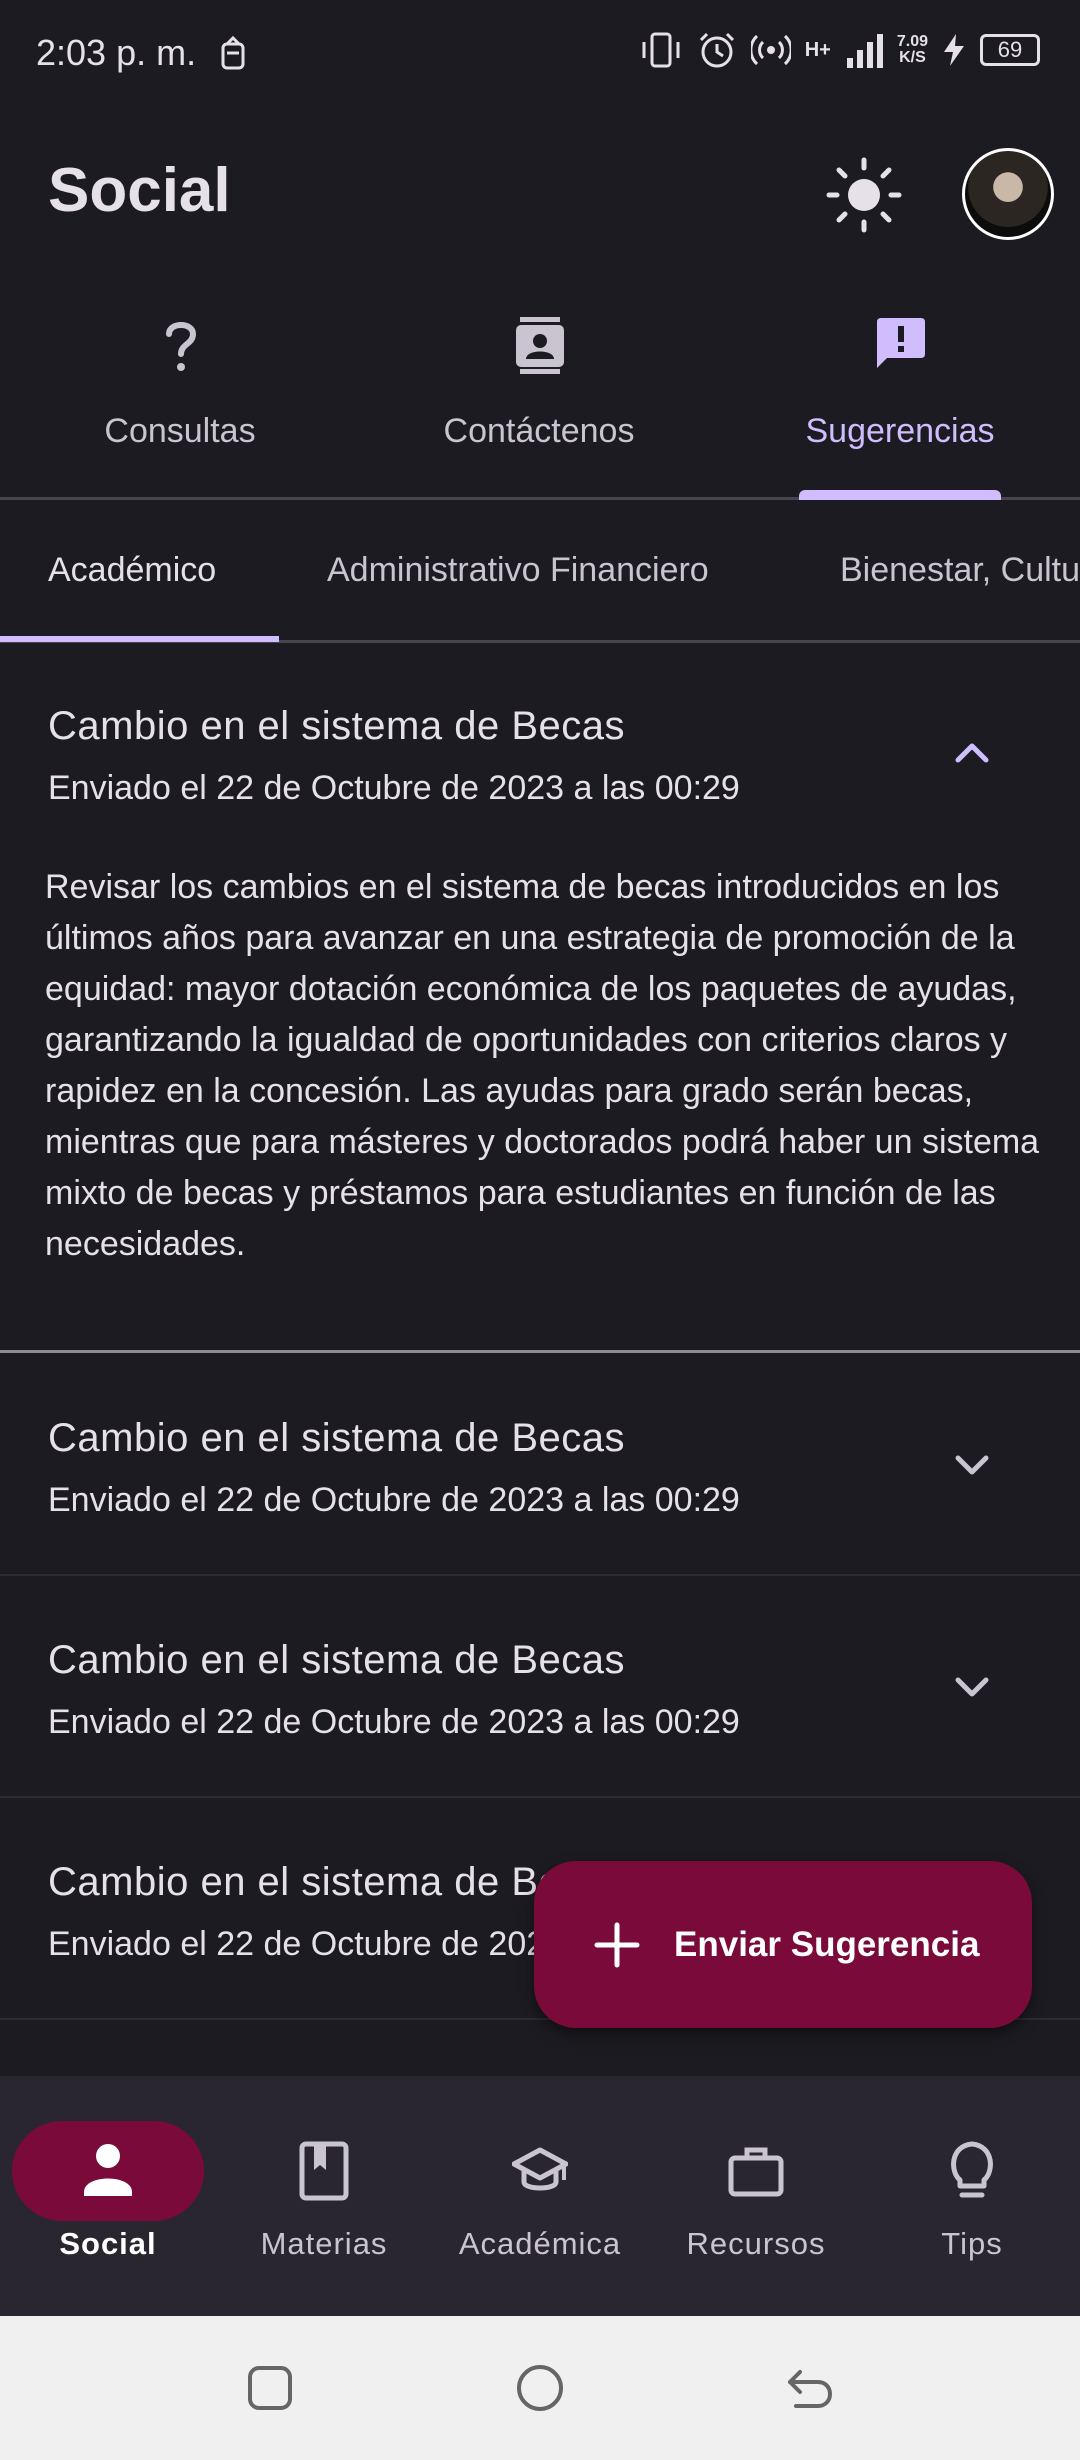  What do you see at coordinates (108, 2243) in the screenshot?
I see `nav-social-label: Social` at bounding box center [108, 2243].